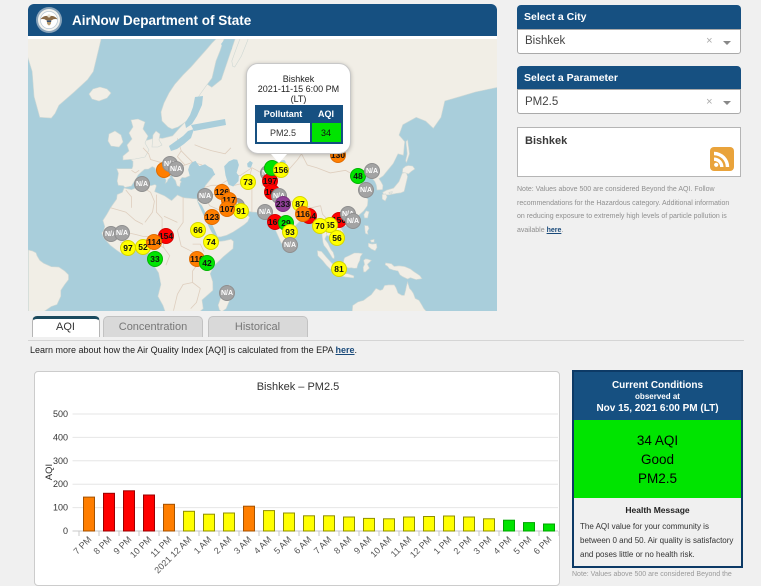 This screenshot has height=586, width=761. Describe the element at coordinates (139, 546) in the screenshot. I see `svg-text: 10 PM` at that location.